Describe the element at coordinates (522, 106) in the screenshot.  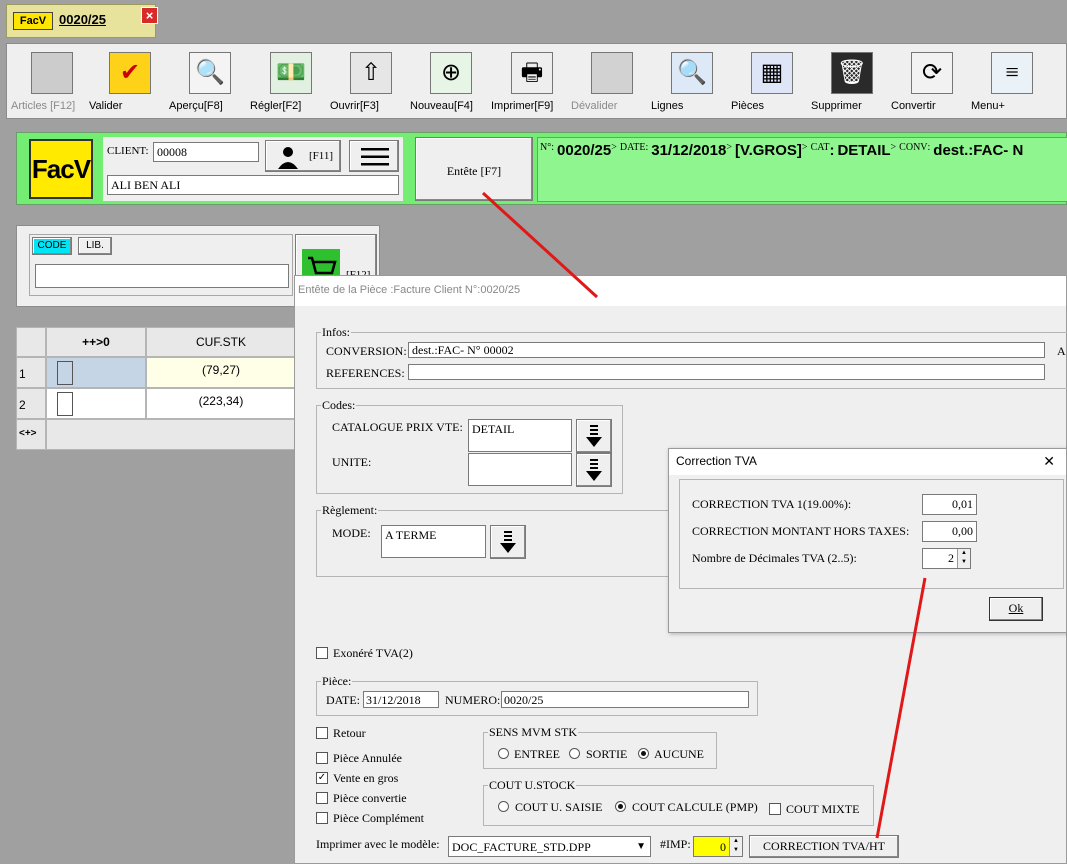
I see `imprimer-label: Imprimer[F9]` at that location.